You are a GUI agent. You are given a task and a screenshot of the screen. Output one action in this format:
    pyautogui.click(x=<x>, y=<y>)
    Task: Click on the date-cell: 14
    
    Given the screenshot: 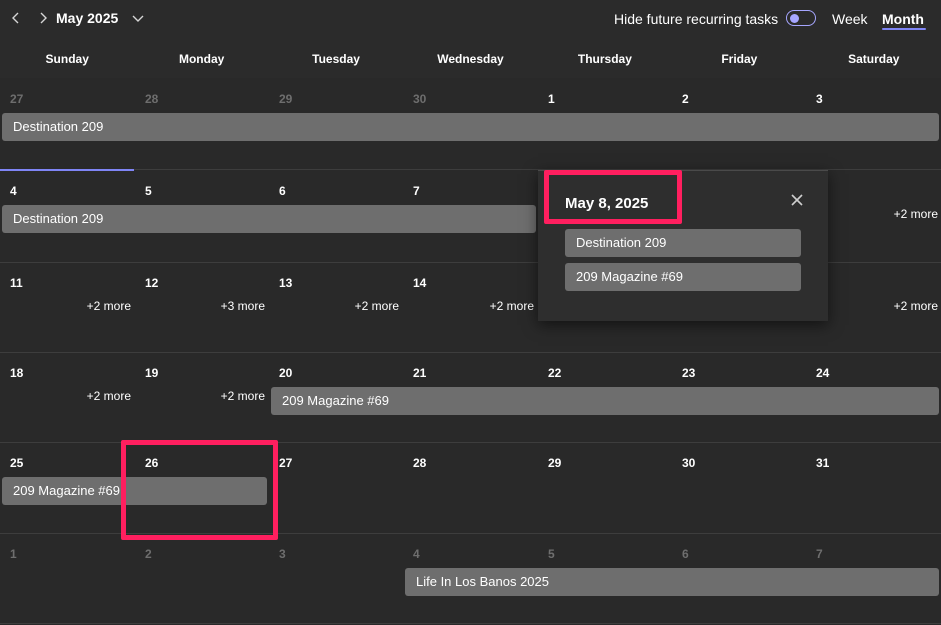 What is the action you would take?
    pyautogui.click(x=419, y=283)
    